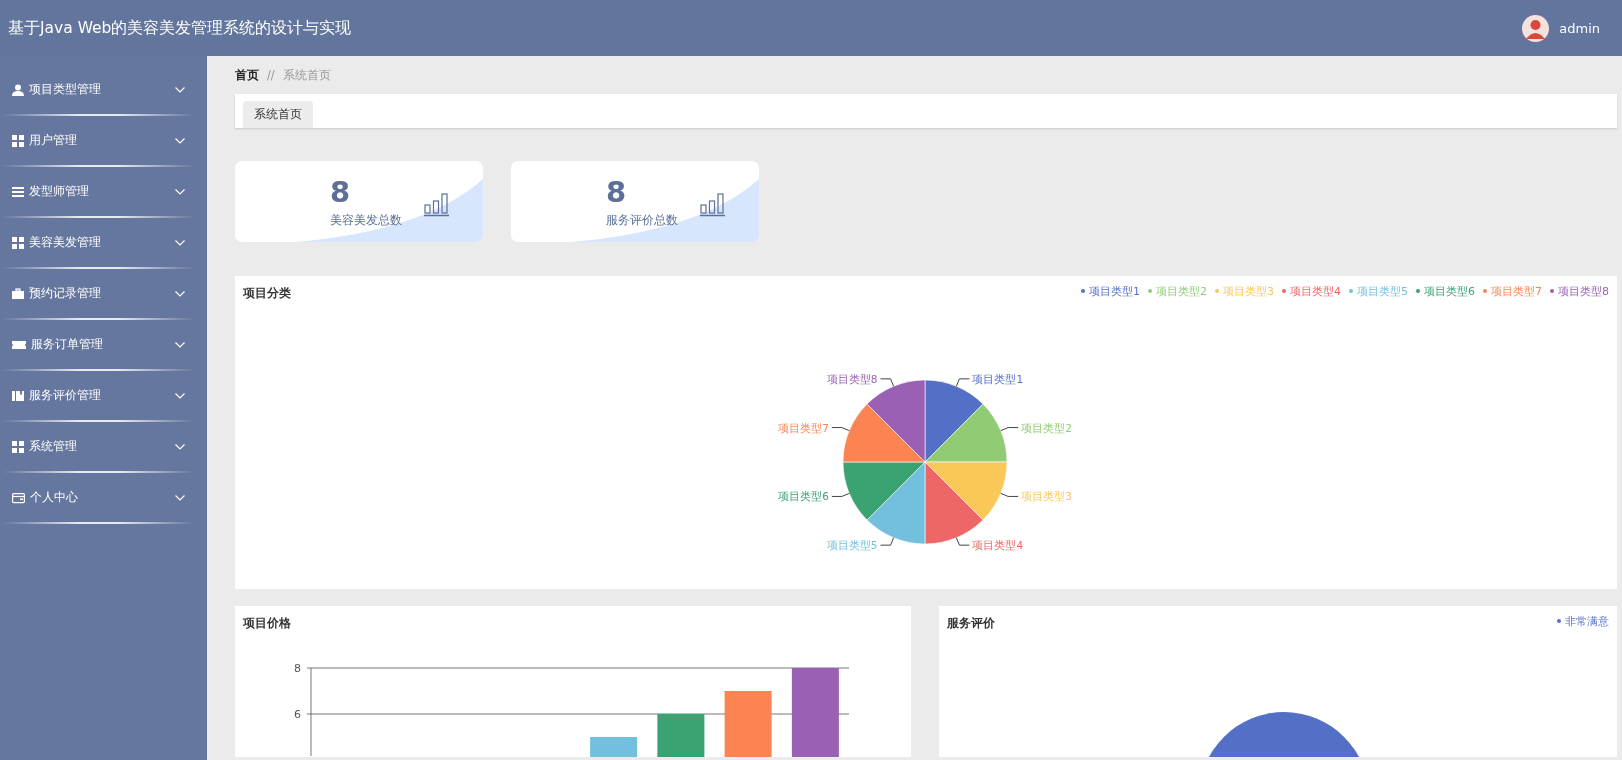 This screenshot has width=1622, height=760. What do you see at coordinates (297, 668) in the screenshot?
I see `axis-tick-label: 8` at bounding box center [297, 668].